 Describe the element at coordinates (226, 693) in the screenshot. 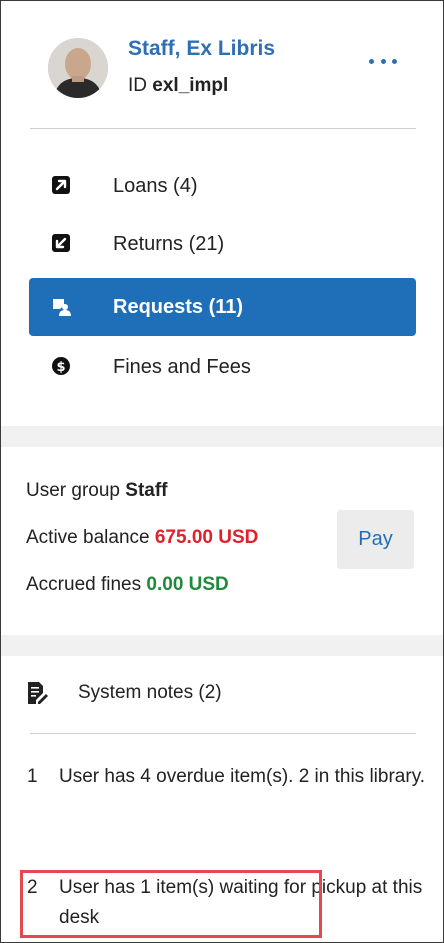

I see `system-notes-header: System notes (2)` at that location.